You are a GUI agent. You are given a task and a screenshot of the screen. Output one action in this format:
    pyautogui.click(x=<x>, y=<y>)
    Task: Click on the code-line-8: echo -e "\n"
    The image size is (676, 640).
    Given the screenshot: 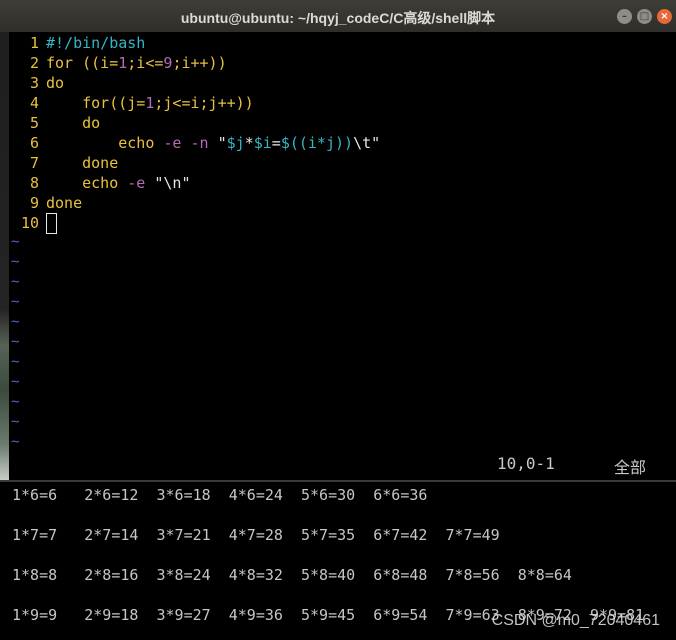 What is the action you would take?
    pyautogui.click(x=118, y=183)
    